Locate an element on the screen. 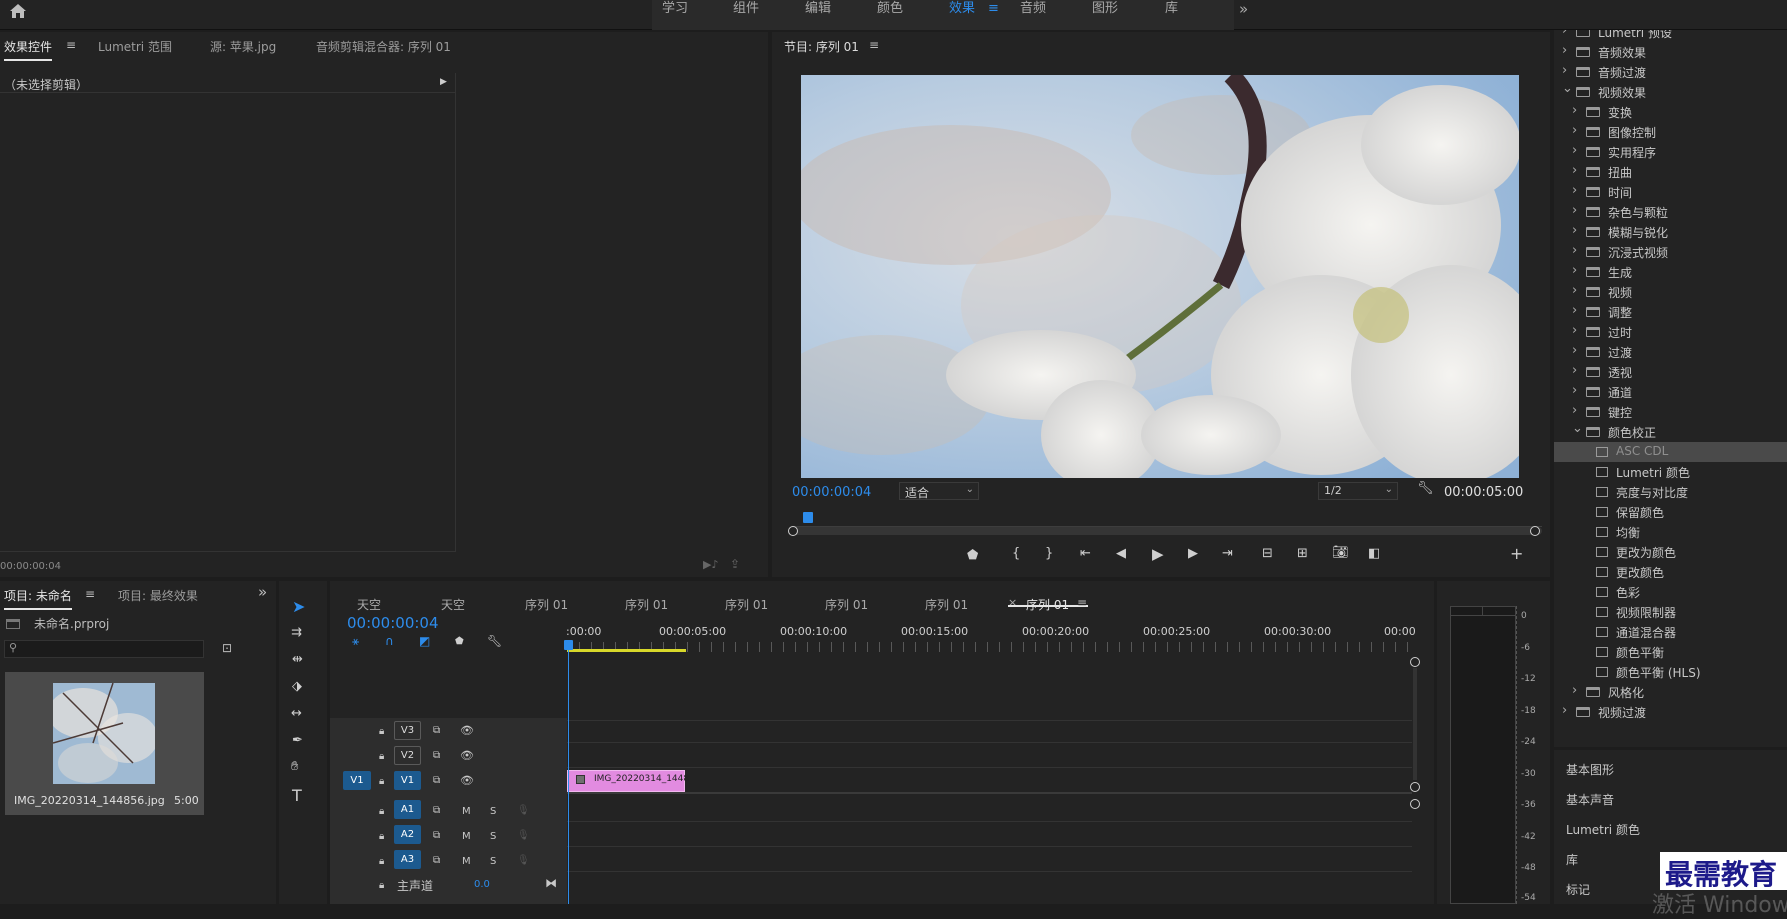  workspace-graphics: 图形 is located at coordinates (1105, 15).